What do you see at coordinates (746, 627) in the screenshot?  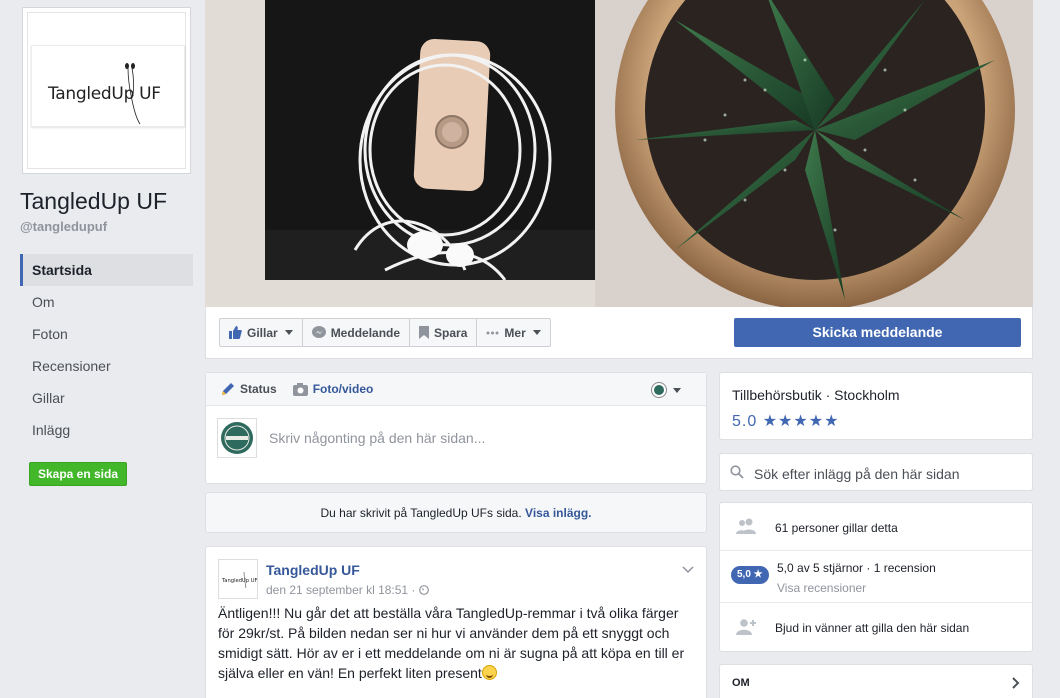 I see `add-friend-icon` at bounding box center [746, 627].